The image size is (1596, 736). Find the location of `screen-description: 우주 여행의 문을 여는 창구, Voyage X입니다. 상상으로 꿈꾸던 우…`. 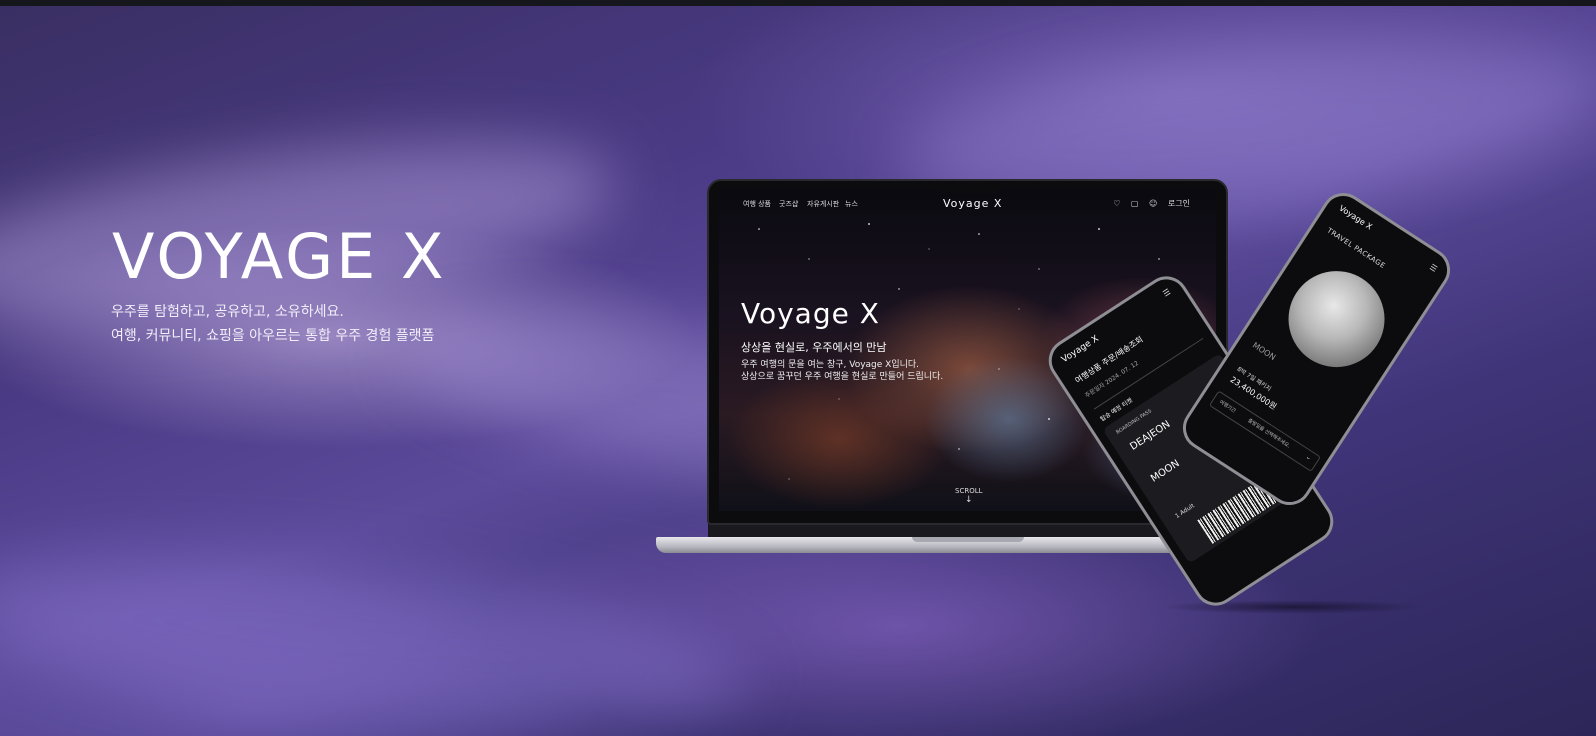

screen-description: 우주 여행의 문을 여는 창구, Voyage X입니다. 상상으로 꿈꾸던 우… is located at coordinates (842, 371).